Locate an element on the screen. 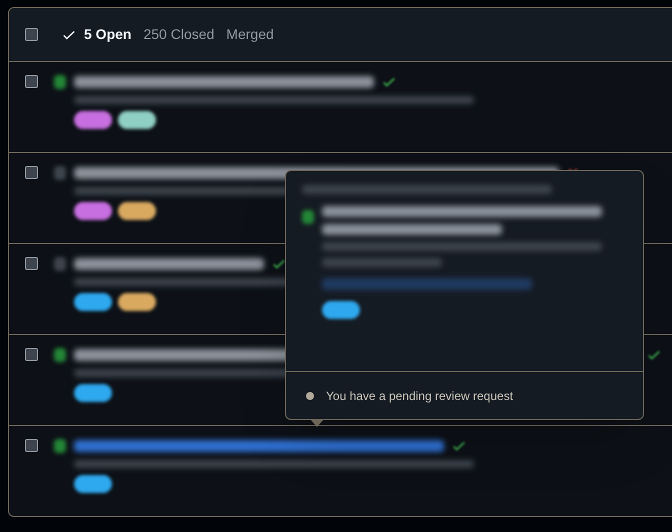  filter-tab: 250 Closed is located at coordinates (178, 34).